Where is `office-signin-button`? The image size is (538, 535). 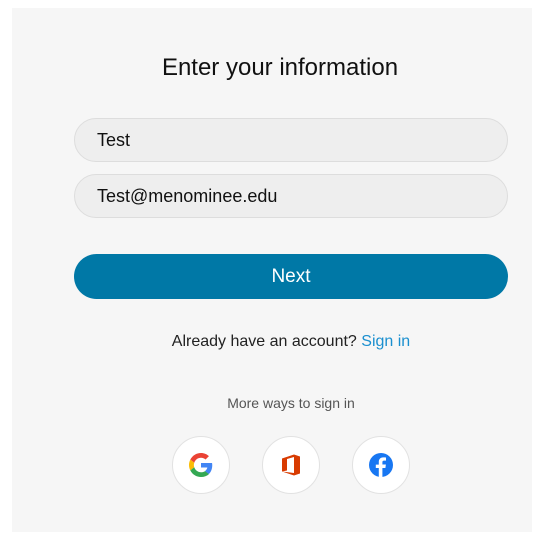
office-signin-button is located at coordinates (291, 465).